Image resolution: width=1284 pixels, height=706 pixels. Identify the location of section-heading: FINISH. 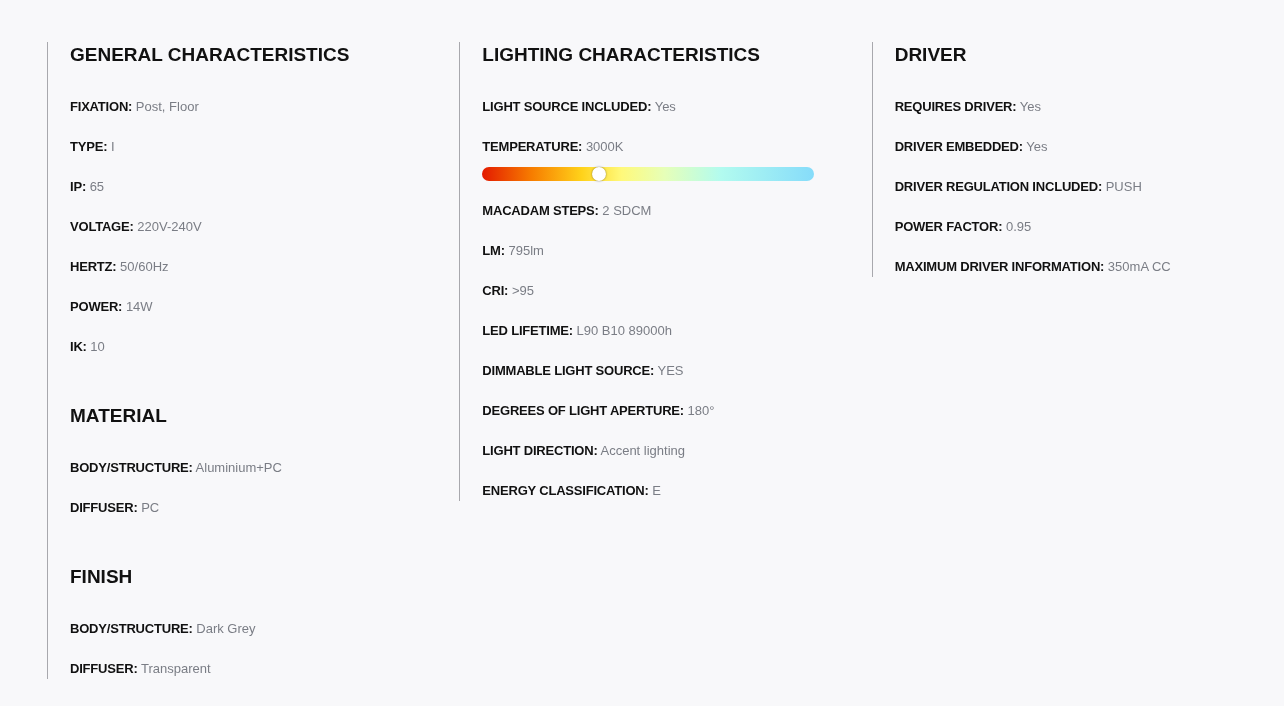
(102, 577).